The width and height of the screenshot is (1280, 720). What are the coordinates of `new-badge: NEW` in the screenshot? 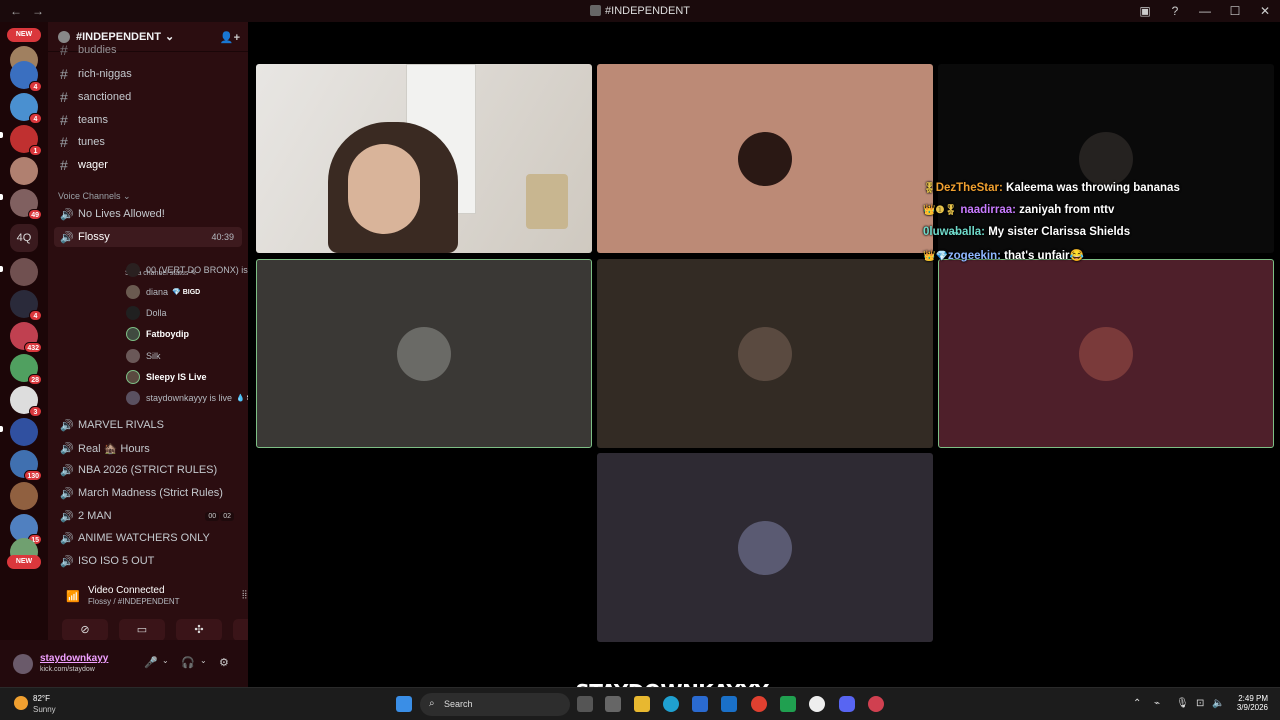 It's located at (24, 35).